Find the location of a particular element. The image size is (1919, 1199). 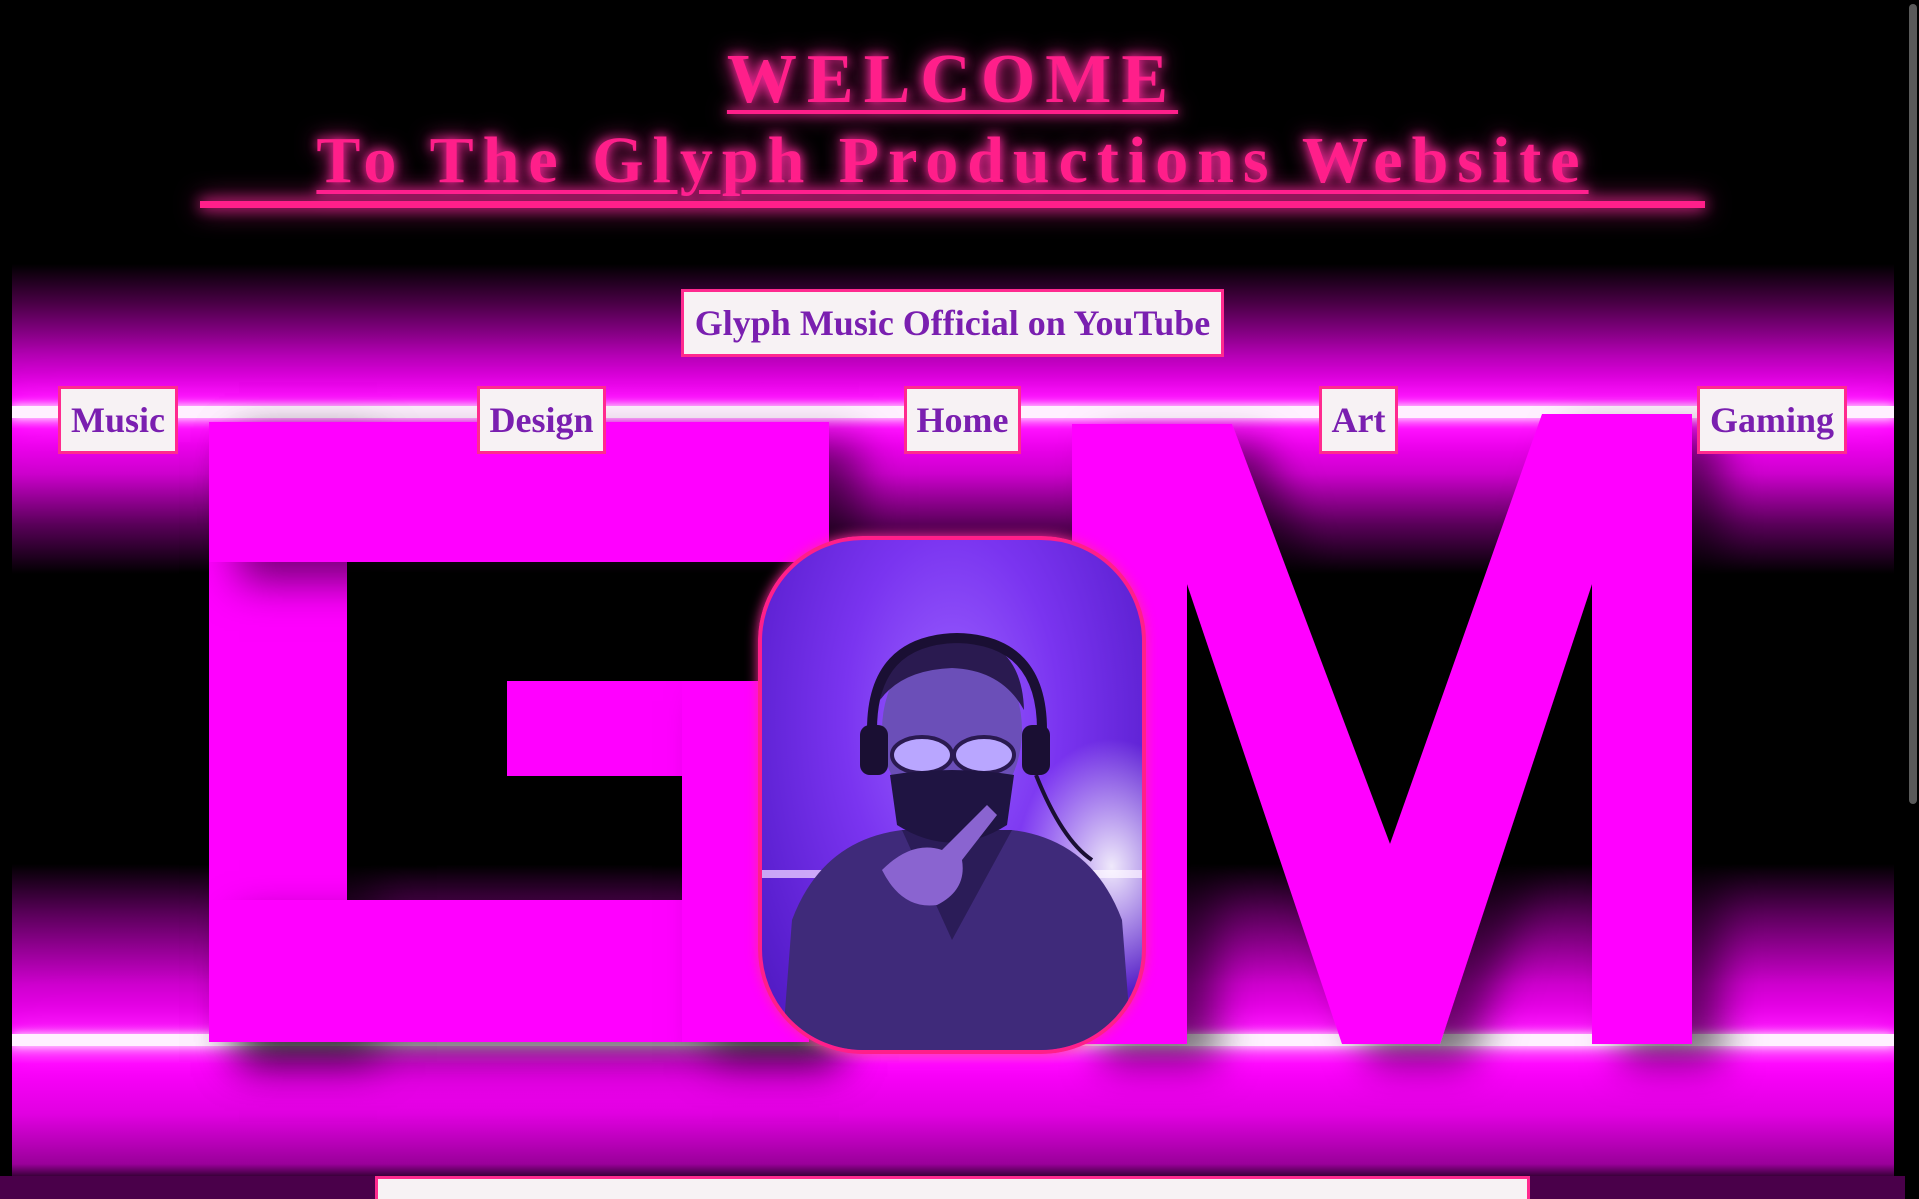

welcome-title: WELCOME is located at coordinates (952, 79).